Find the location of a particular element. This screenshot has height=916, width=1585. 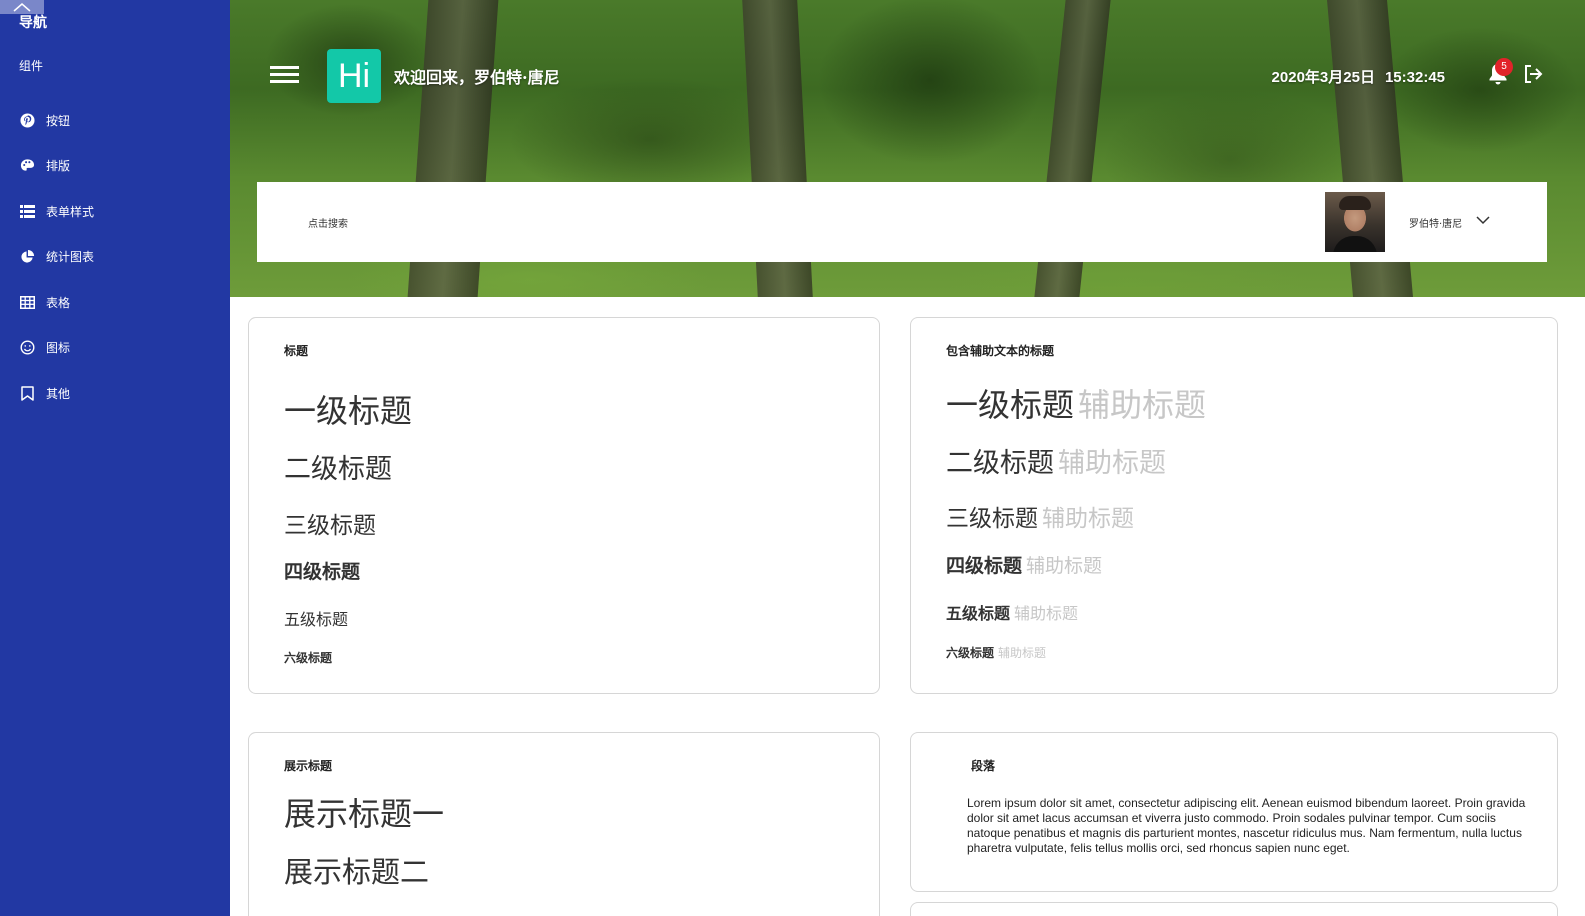

search-trigger: 点击搜索 is located at coordinates (328, 222).